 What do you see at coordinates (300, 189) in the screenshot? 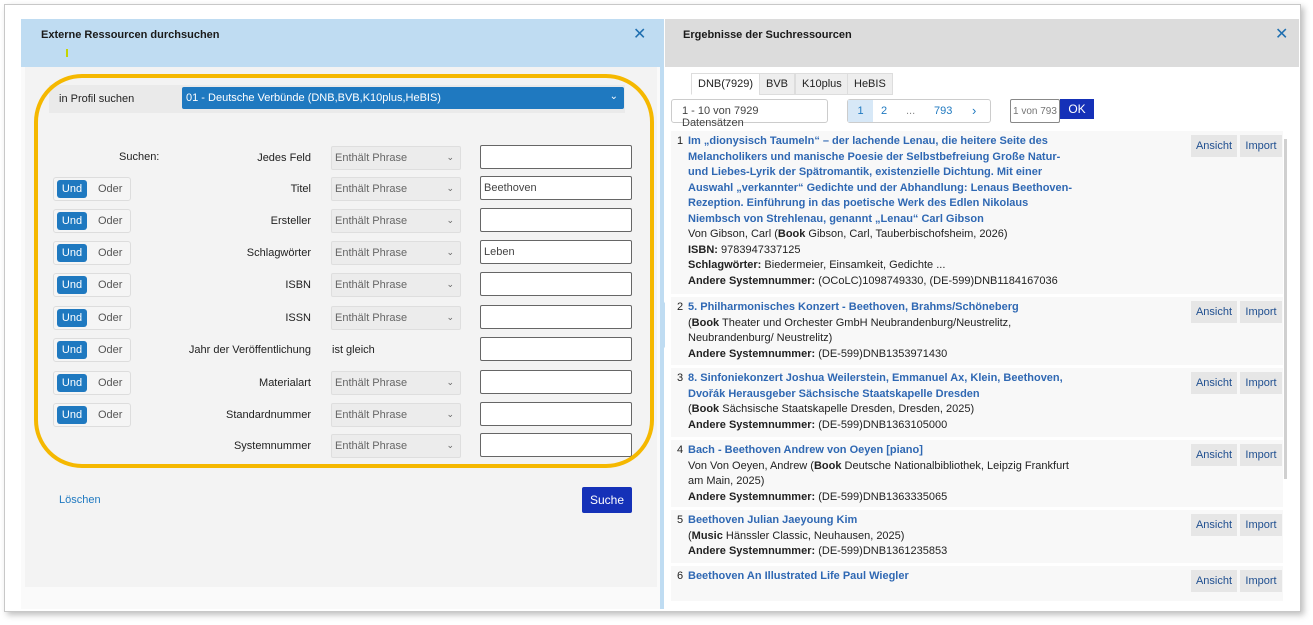
I see `field-label: Titel` at bounding box center [300, 189].